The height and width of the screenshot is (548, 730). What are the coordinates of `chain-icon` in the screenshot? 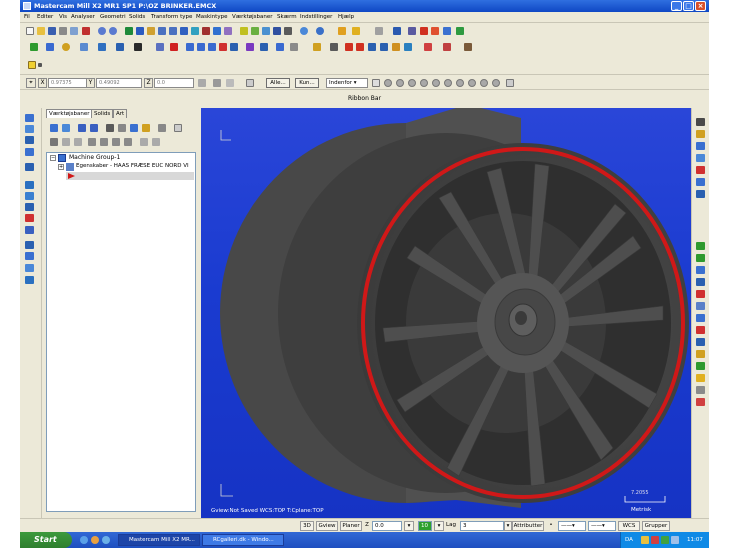 It's located at (397, 31).